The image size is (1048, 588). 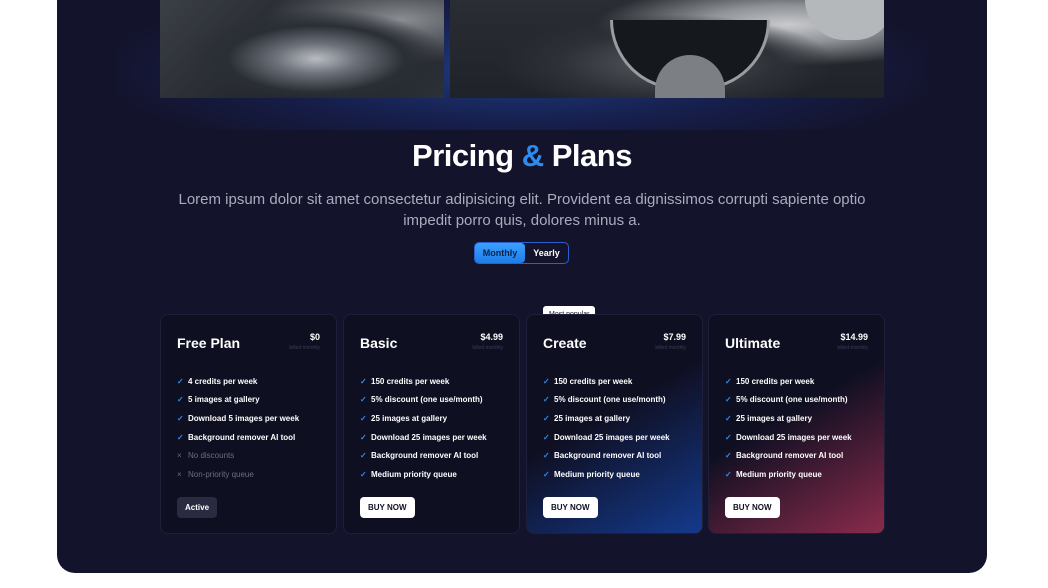 I want to click on dog-ear, so click(x=844, y=20).